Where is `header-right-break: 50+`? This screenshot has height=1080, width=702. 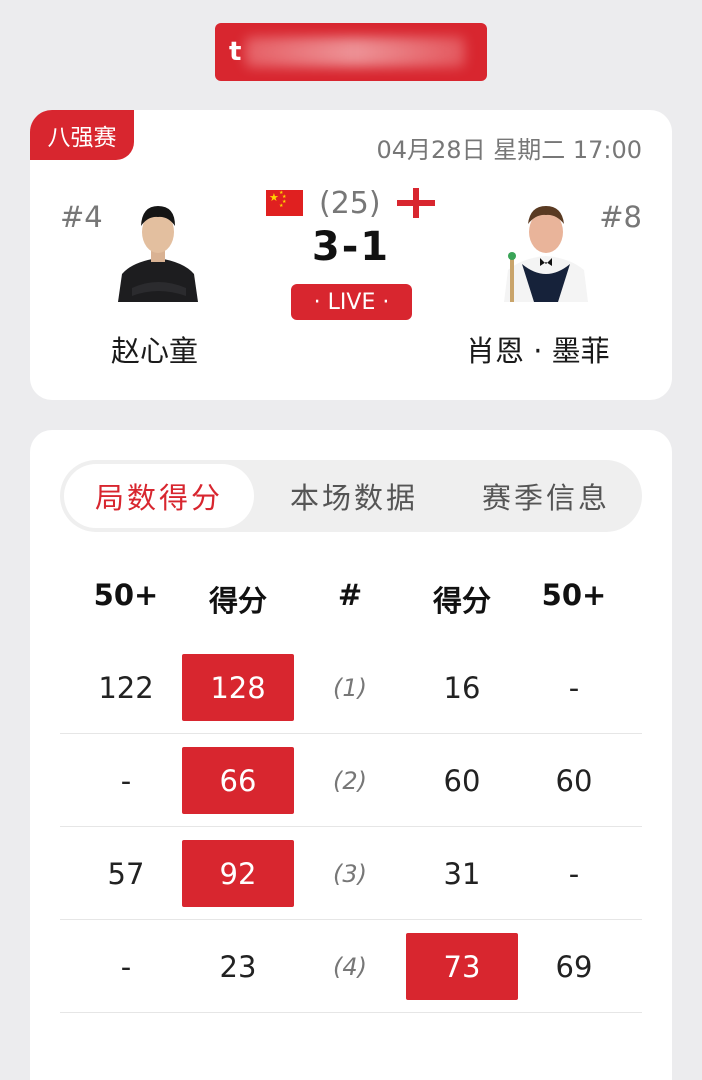
header-right-break: 50+ is located at coordinates (574, 595).